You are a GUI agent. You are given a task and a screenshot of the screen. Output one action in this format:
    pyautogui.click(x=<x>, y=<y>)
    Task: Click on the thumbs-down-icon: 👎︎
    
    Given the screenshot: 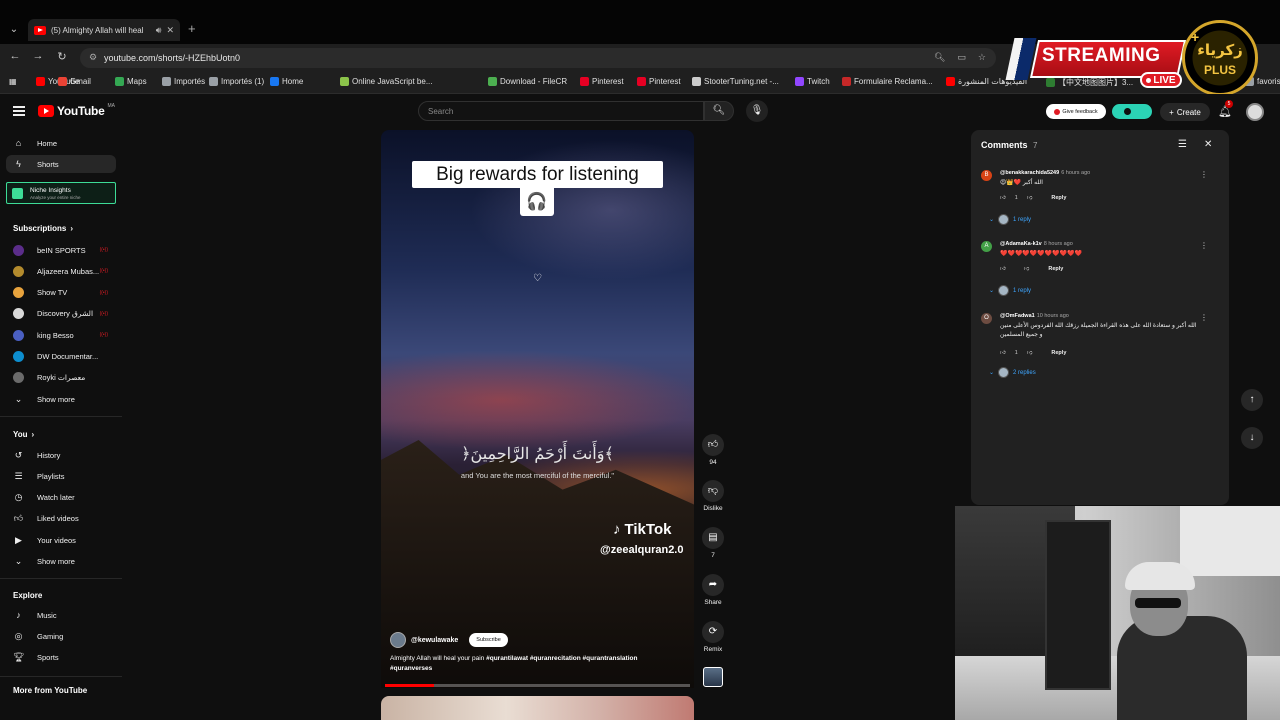 What is the action you would take?
    pyautogui.click(x=713, y=491)
    